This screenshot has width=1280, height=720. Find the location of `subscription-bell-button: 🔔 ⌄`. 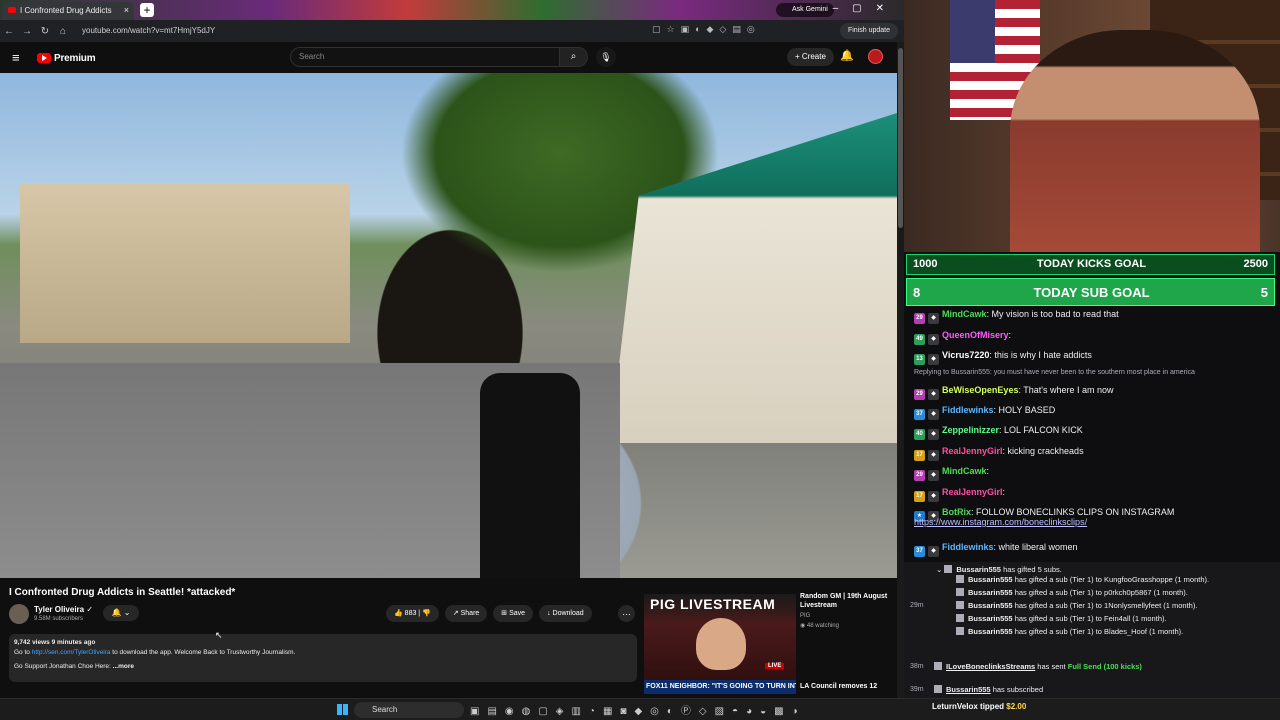

subscription-bell-button: 🔔 ⌄ is located at coordinates (121, 613).